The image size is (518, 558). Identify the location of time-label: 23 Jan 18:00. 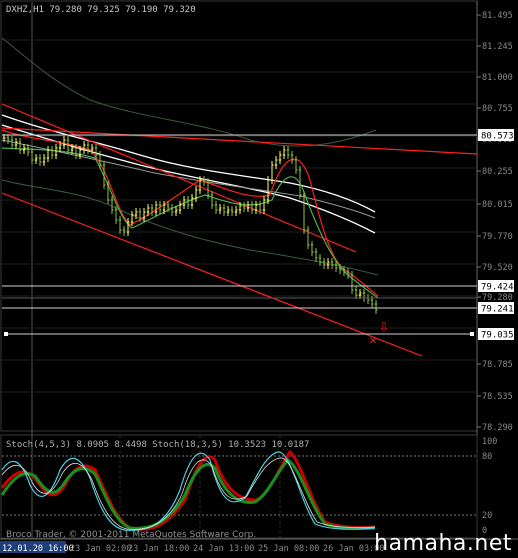
(158, 549).